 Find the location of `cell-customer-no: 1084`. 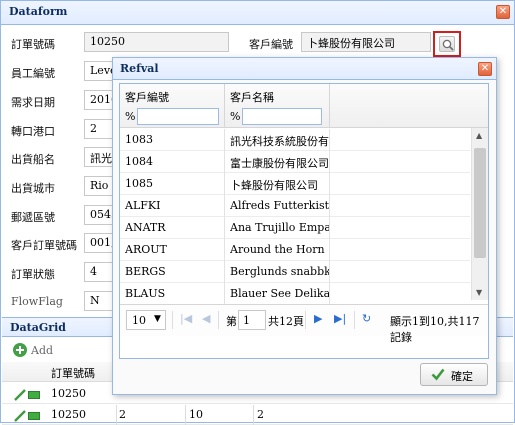

cell-customer-no: 1084 is located at coordinates (139, 161).